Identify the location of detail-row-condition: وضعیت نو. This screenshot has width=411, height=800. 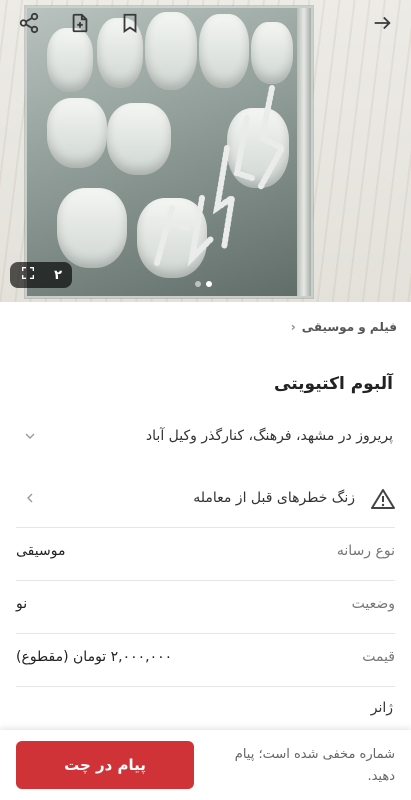
(205, 607).